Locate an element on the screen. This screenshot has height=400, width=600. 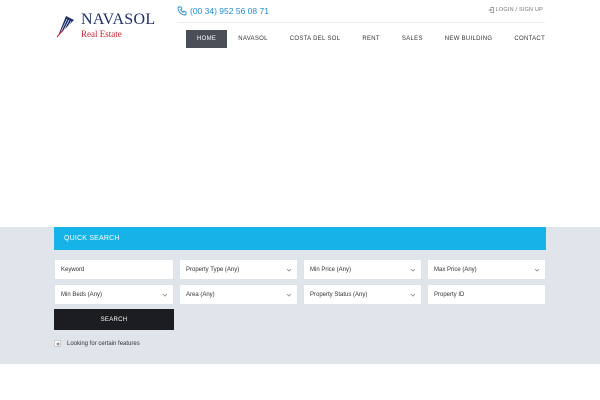
brand-name: NAVASOL is located at coordinates (118, 19).